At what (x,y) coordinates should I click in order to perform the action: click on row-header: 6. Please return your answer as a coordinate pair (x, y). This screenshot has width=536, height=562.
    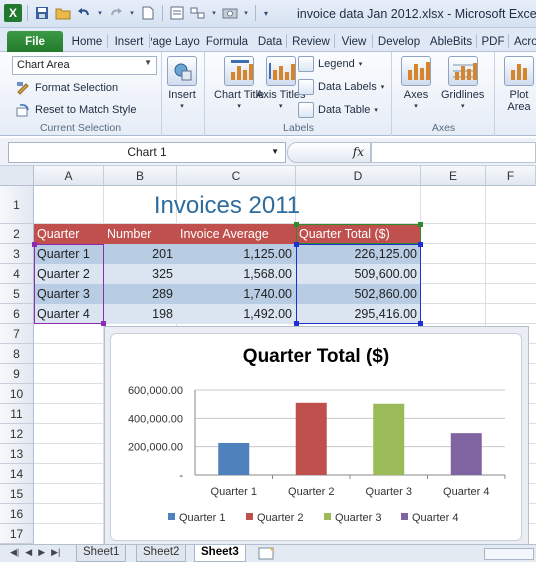
    Looking at the image, I should click on (17, 314).